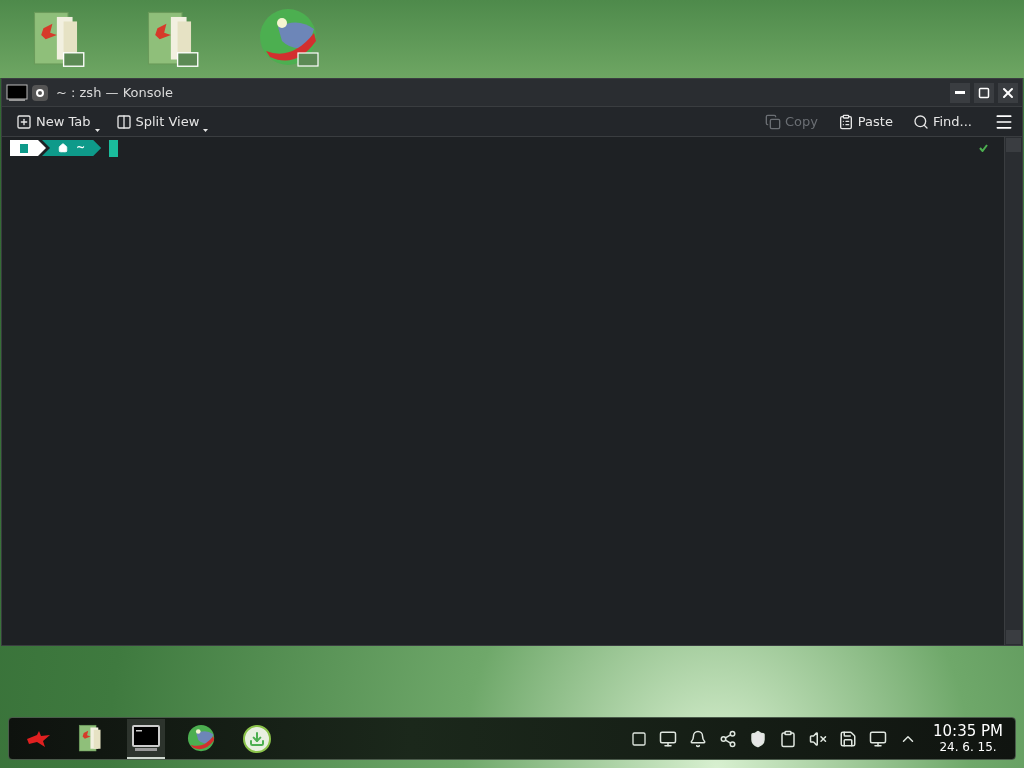 Image resolution: width=1024 pixels, height=768 pixels. I want to click on minimize-icon, so click(960, 92).